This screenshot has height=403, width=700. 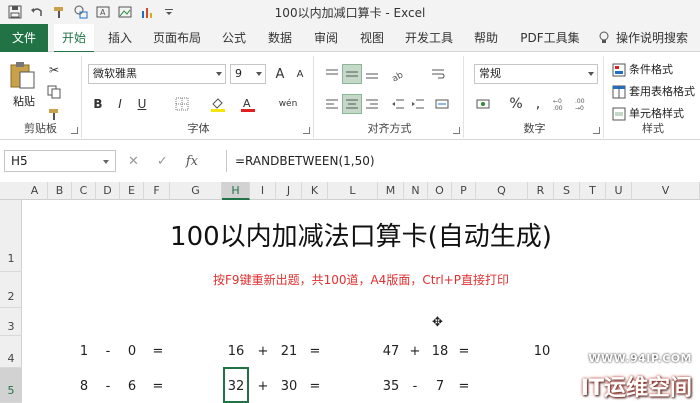 What do you see at coordinates (11, 322) in the screenshot?
I see `row-header: 3` at bounding box center [11, 322].